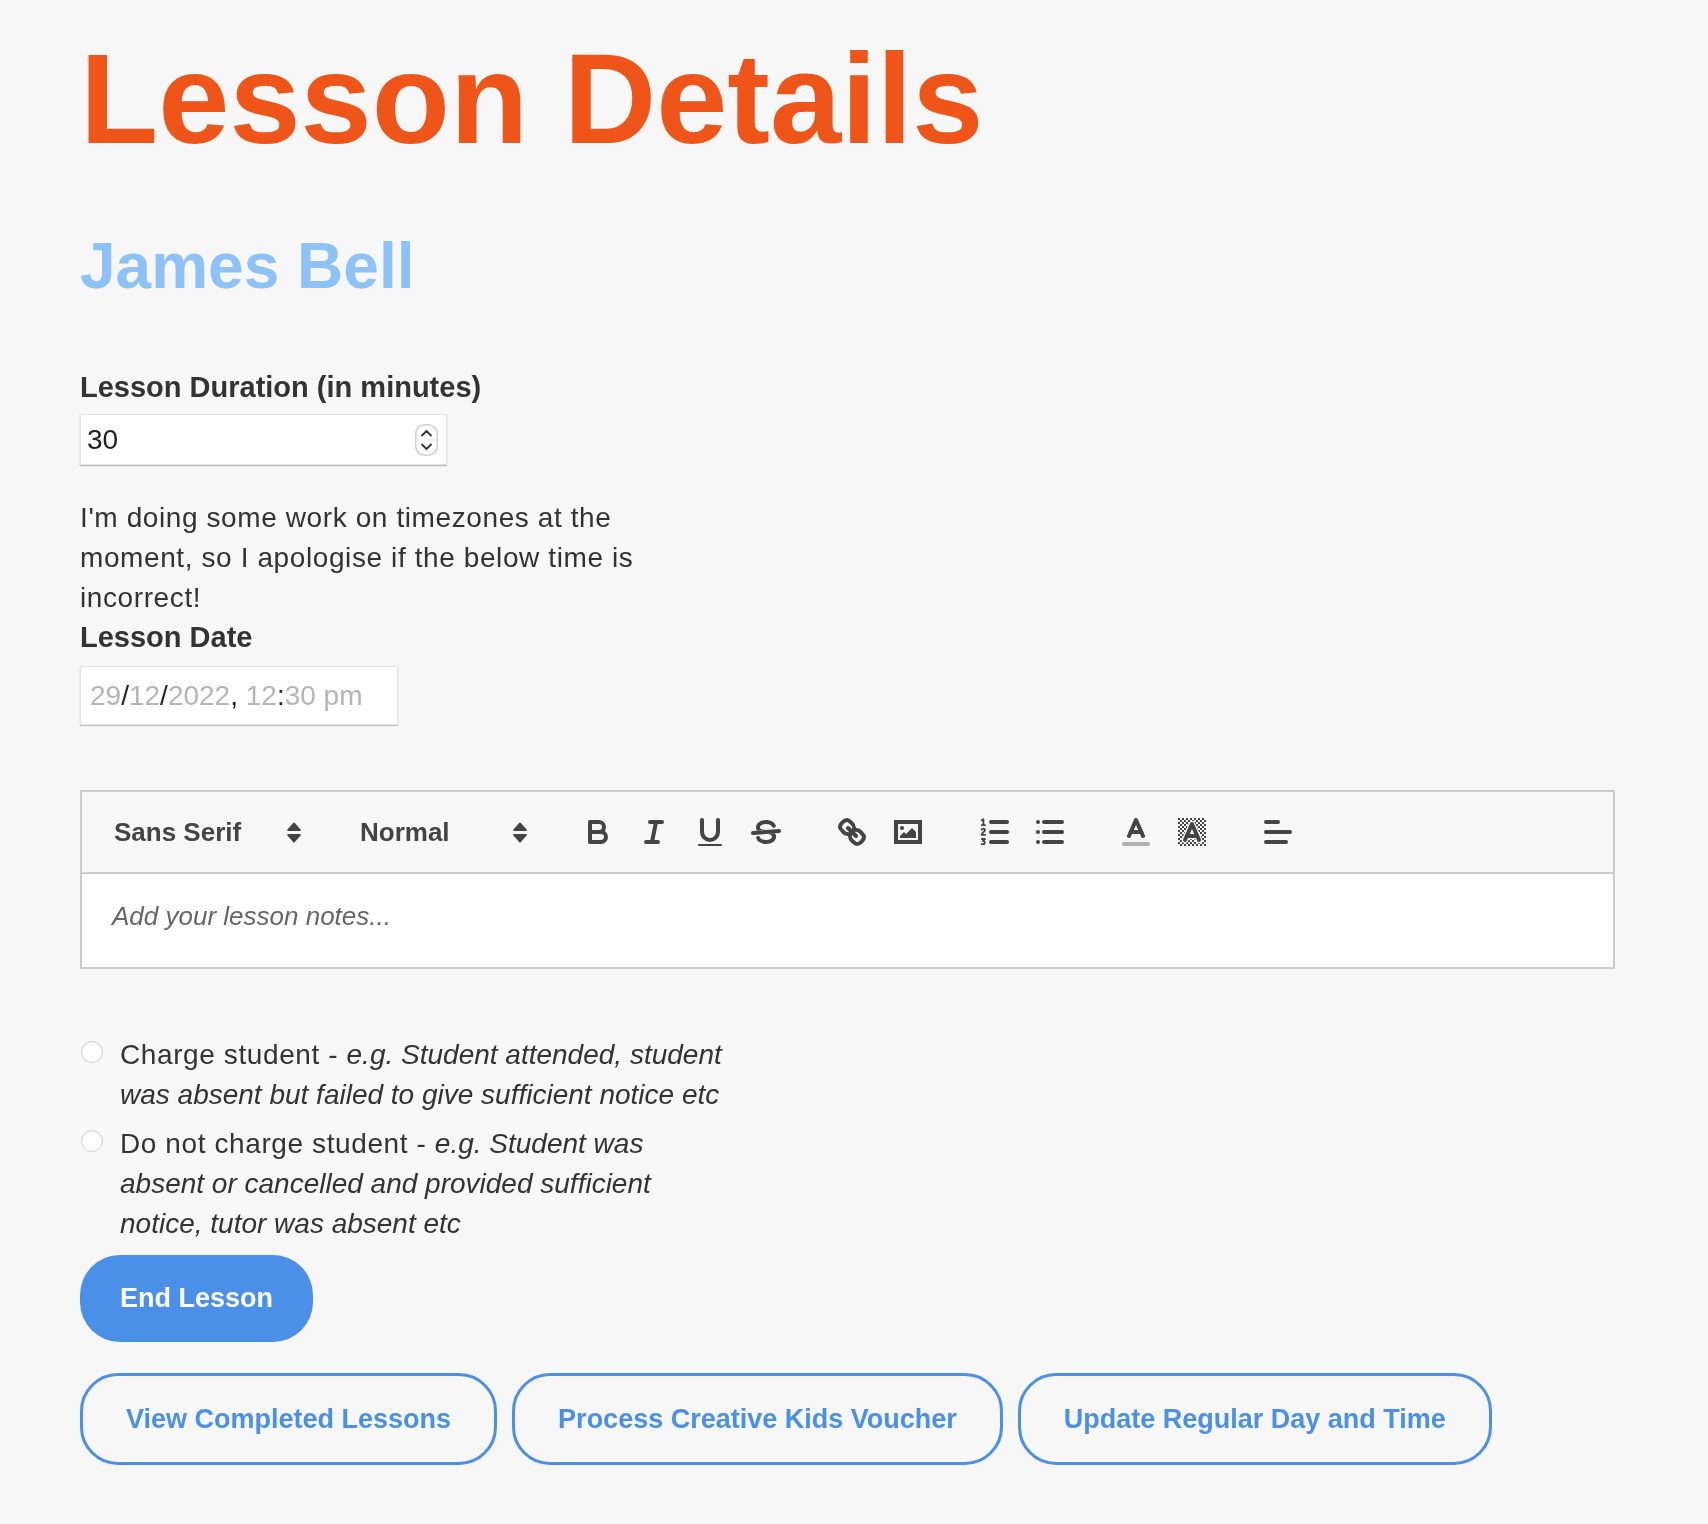 The image size is (1708, 1524). Describe the element at coordinates (247, 266) in the screenshot. I see `student-name: James Bell` at that location.